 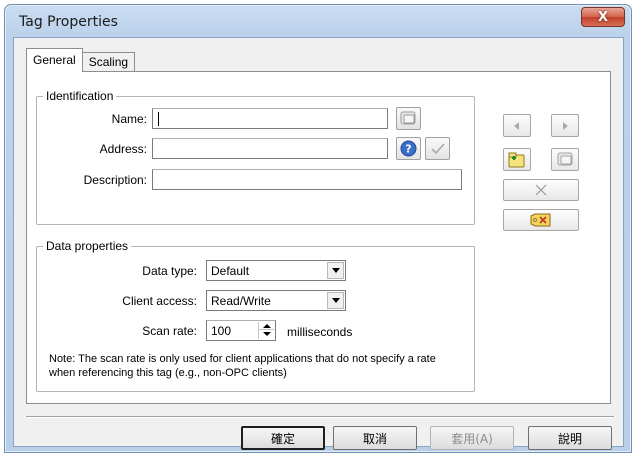 I want to click on duplicate-tag-icon, so click(x=564, y=159).